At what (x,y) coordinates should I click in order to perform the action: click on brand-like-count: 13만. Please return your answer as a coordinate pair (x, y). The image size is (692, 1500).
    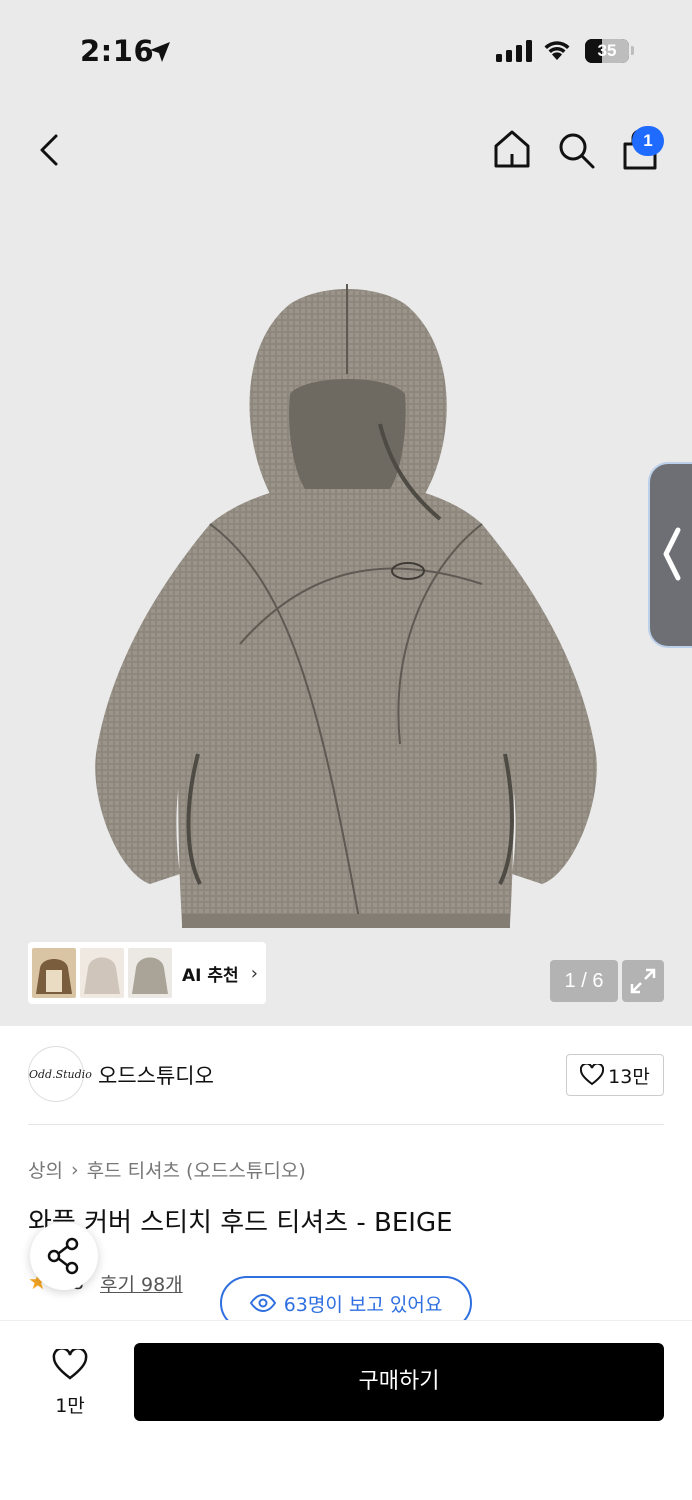
    Looking at the image, I should click on (629, 1076).